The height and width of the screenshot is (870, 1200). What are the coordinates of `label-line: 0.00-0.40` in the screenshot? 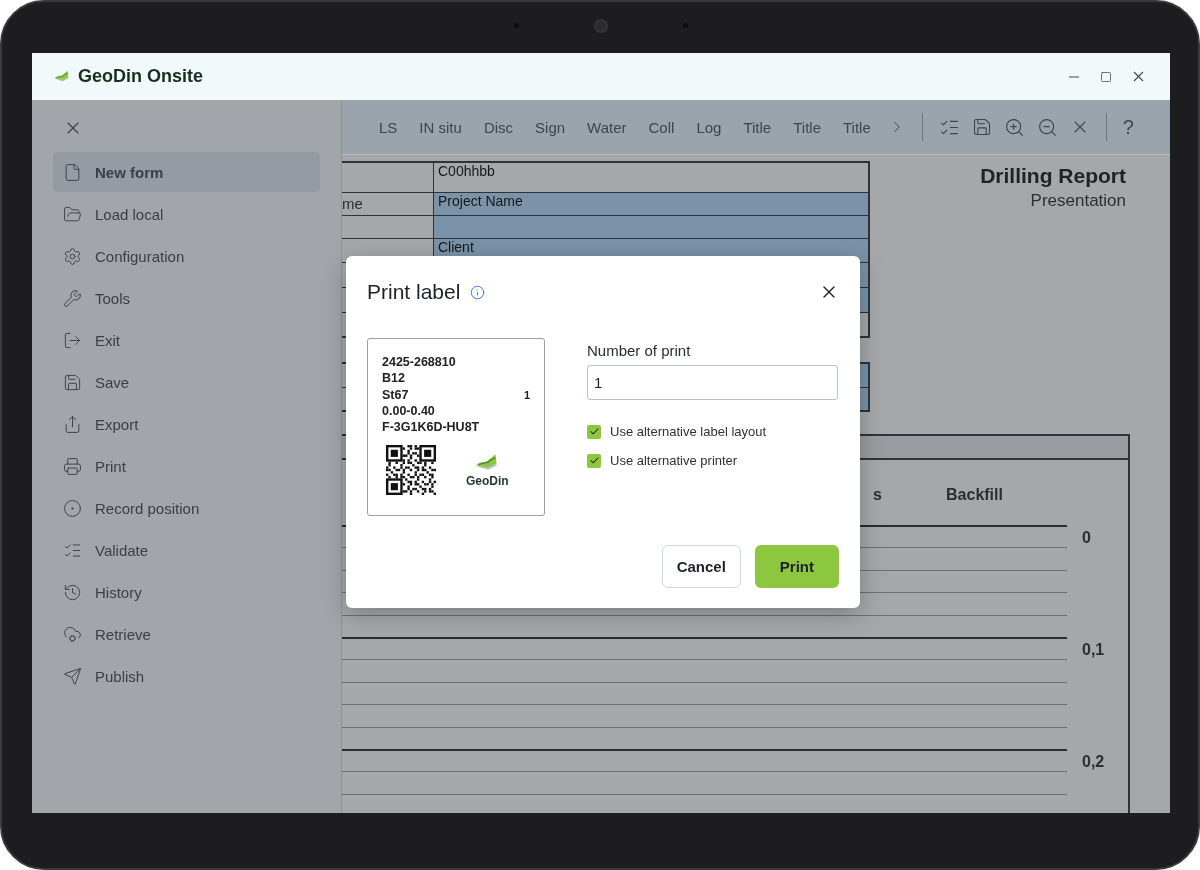 It's located at (409, 411).